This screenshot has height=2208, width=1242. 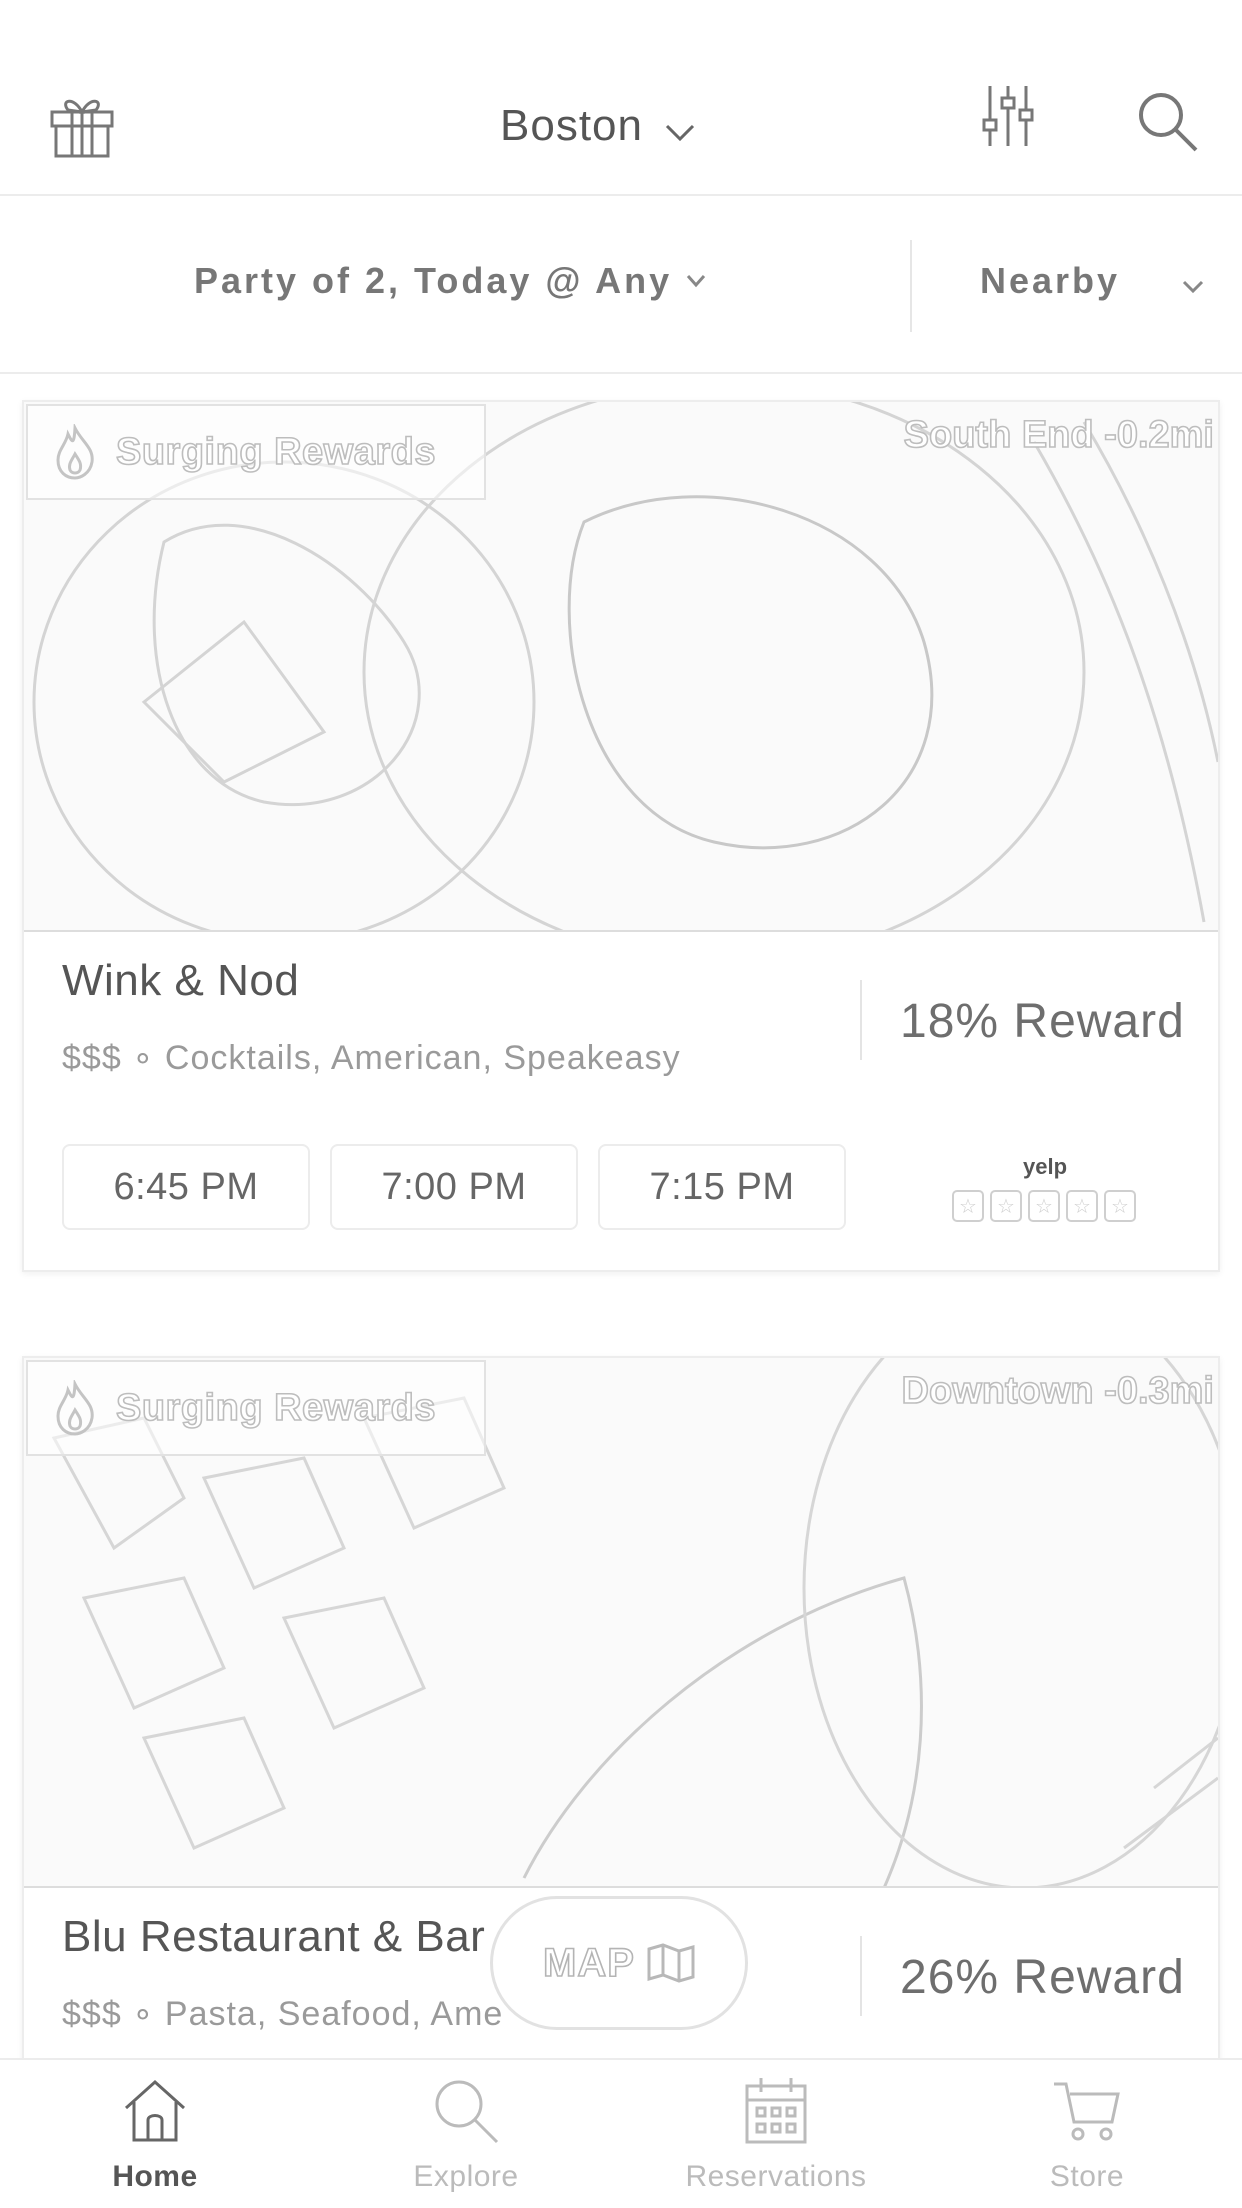 I want to click on tab-label: Explore, so click(x=466, y=2176).